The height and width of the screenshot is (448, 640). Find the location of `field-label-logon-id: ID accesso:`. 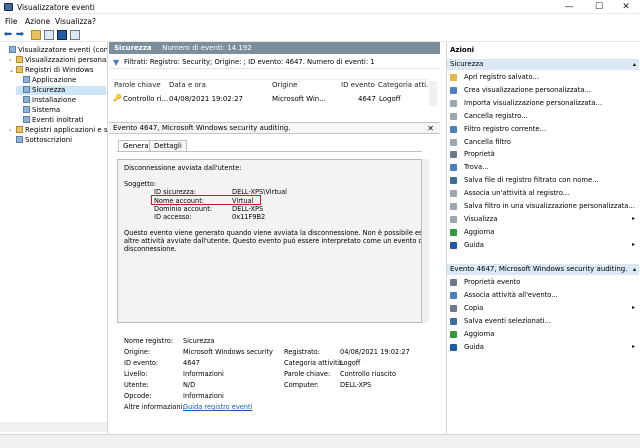

field-label-logon-id: ID accesso: is located at coordinates (173, 217).